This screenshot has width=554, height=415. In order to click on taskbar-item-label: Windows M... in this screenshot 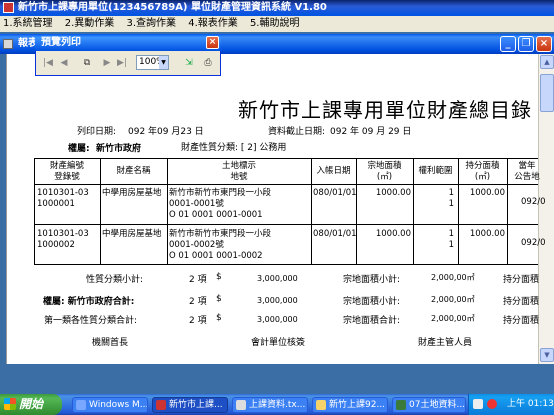, I will do `click(118, 405)`.